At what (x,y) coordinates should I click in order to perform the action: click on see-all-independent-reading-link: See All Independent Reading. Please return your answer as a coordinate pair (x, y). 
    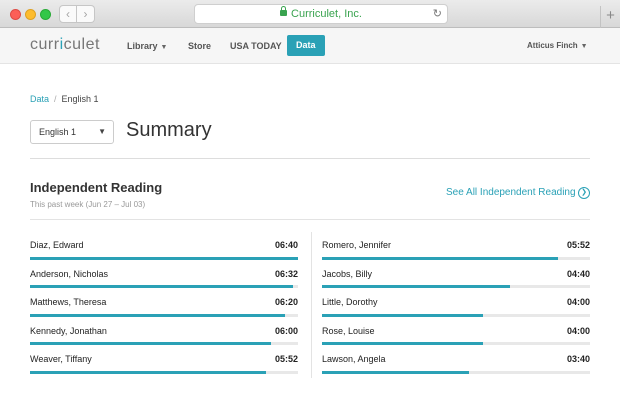
    Looking at the image, I should click on (511, 192).